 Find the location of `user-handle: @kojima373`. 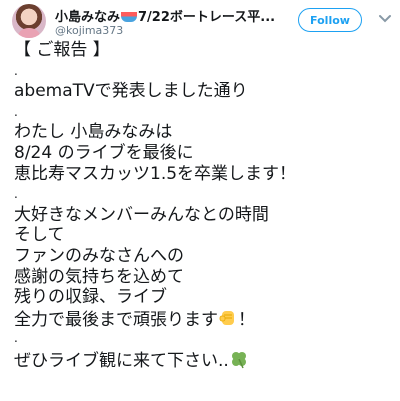

user-handle: @kojima373 is located at coordinates (89, 30).